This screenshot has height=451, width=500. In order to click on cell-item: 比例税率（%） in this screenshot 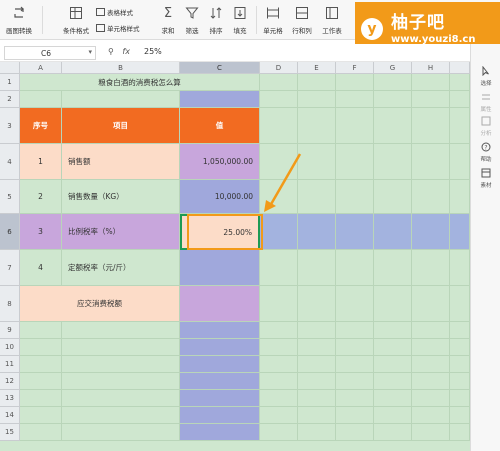, I will do `click(121, 232)`.